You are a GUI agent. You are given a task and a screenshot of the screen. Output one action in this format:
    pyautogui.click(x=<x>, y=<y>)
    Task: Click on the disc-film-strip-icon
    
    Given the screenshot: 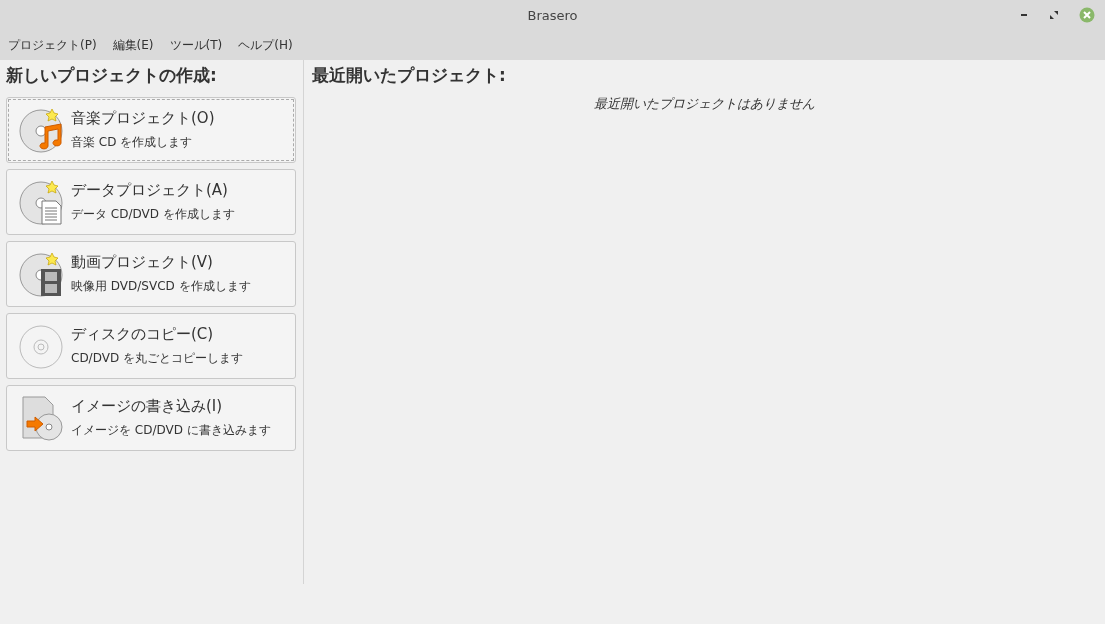 What is the action you would take?
    pyautogui.click(x=42, y=274)
    